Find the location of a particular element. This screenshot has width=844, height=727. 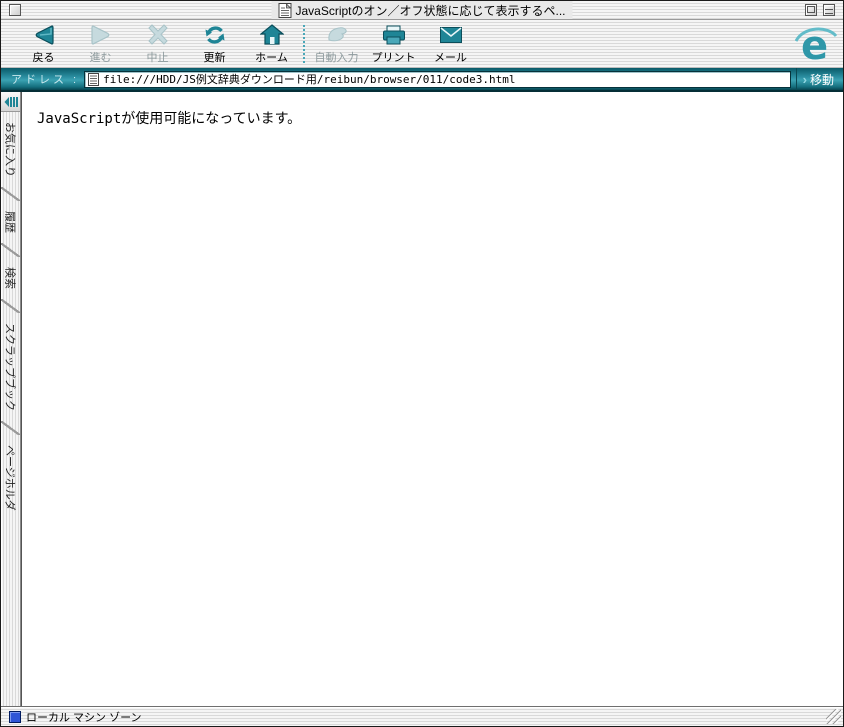

page-document-icon is located at coordinates (285, 10).